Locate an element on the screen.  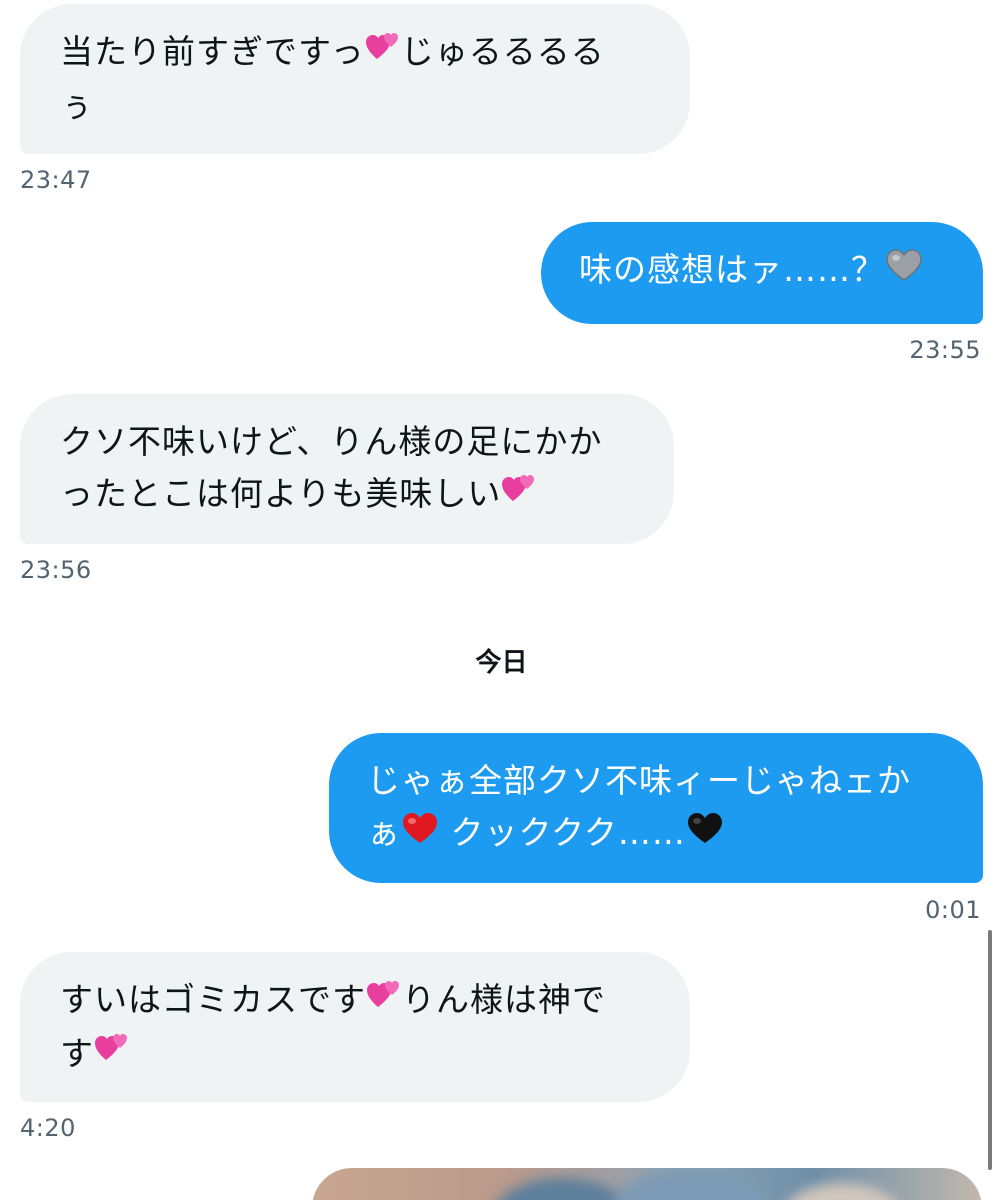
image-message-preview is located at coordinates (647, 1184).